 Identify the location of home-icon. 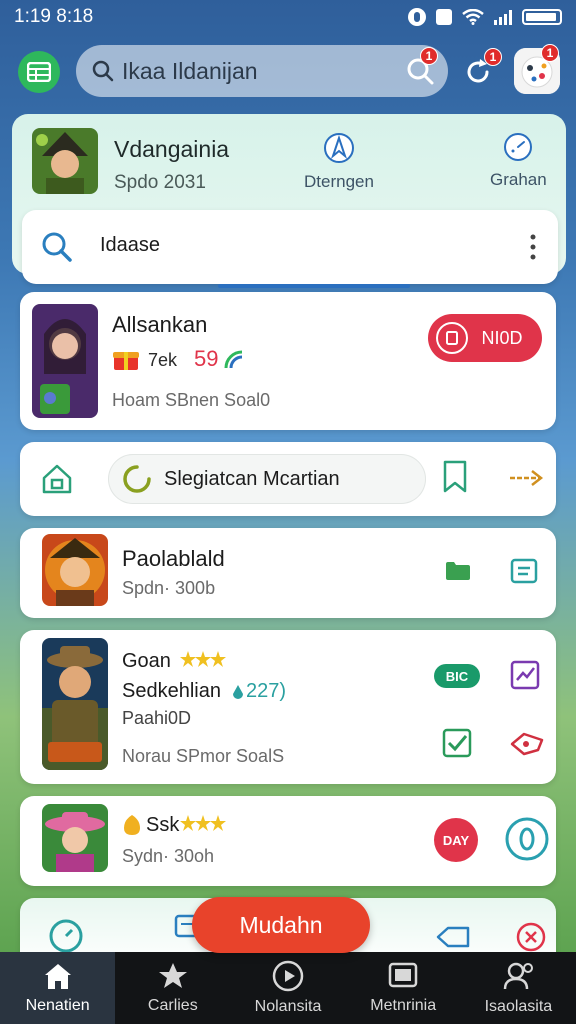
(57, 976).